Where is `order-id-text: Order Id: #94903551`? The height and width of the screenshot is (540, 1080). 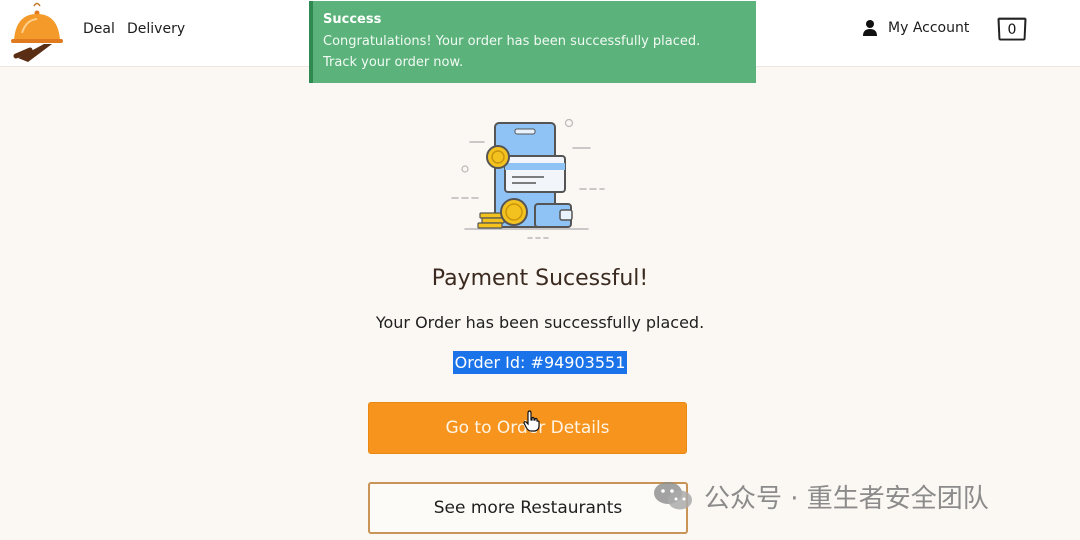 order-id-text: Order Id: #94903551 is located at coordinates (540, 362).